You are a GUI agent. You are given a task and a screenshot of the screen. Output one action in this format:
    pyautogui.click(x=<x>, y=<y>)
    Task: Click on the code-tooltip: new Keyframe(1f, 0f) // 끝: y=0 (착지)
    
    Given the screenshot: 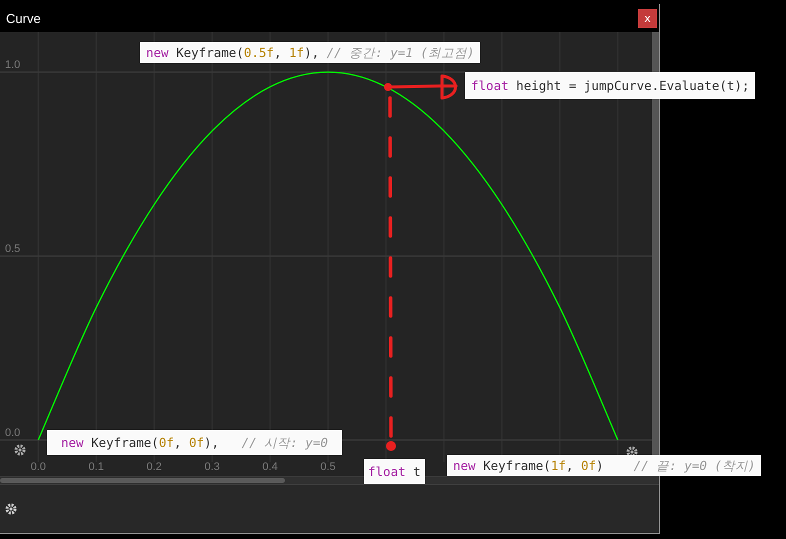 What is the action you would take?
    pyautogui.click(x=604, y=465)
    